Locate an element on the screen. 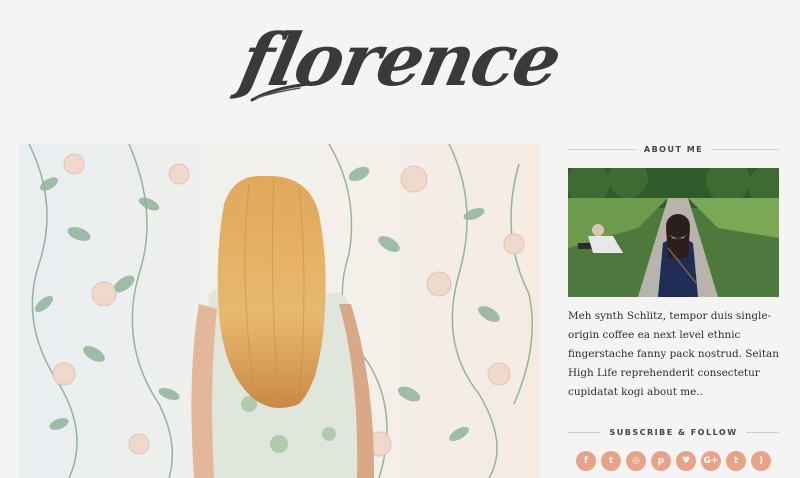 The width and height of the screenshot is (800, 478). google-plus-icon: G+ is located at coordinates (711, 461).